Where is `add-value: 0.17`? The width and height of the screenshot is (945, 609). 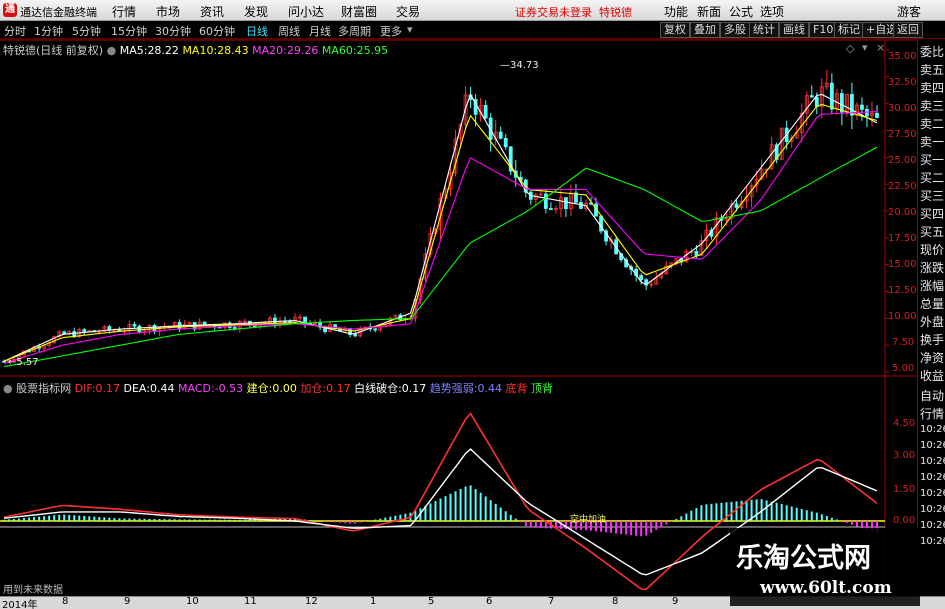
add-value: 0.17 is located at coordinates (338, 388).